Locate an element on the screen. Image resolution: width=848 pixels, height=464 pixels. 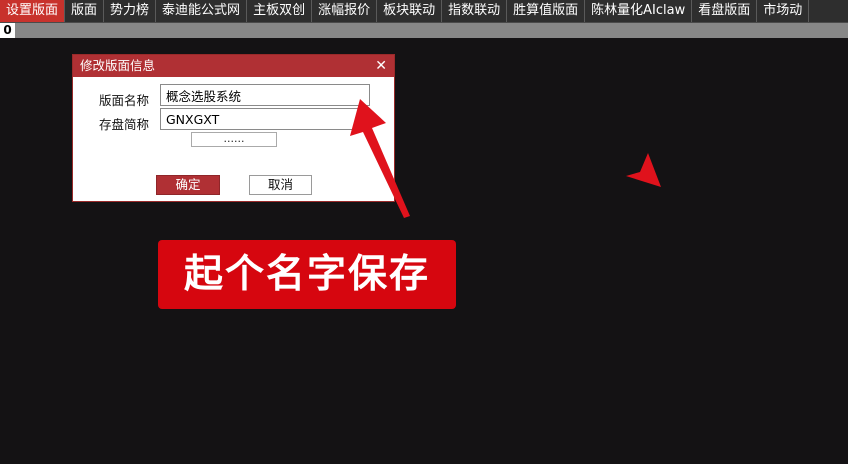
annotation-banner: 起个名字保存 is located at coordinates (307, 274).